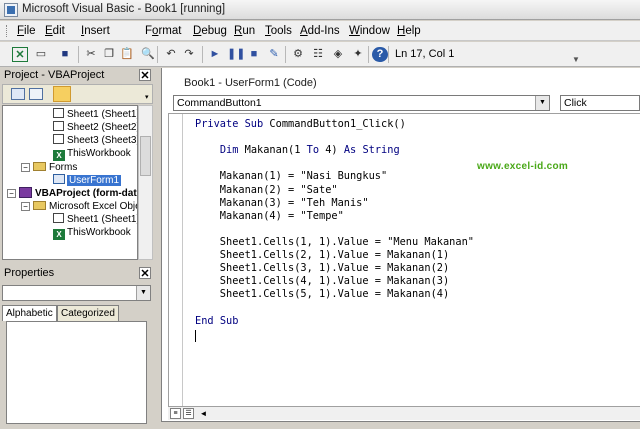 This screenshot has width=640, height=429. What do you see at coordinates (298, 54) in the screenshot?
I see `project-explorer-icon: ⚙` at bounding box center [298, 54].